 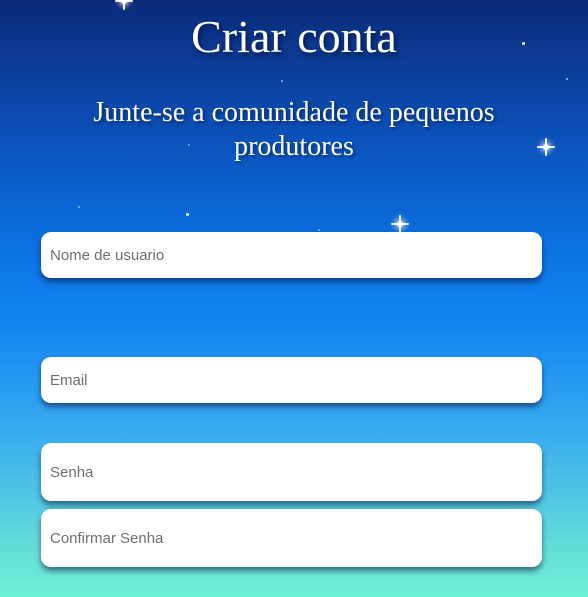 I want to click on email-field, so click(x=291, y=380).